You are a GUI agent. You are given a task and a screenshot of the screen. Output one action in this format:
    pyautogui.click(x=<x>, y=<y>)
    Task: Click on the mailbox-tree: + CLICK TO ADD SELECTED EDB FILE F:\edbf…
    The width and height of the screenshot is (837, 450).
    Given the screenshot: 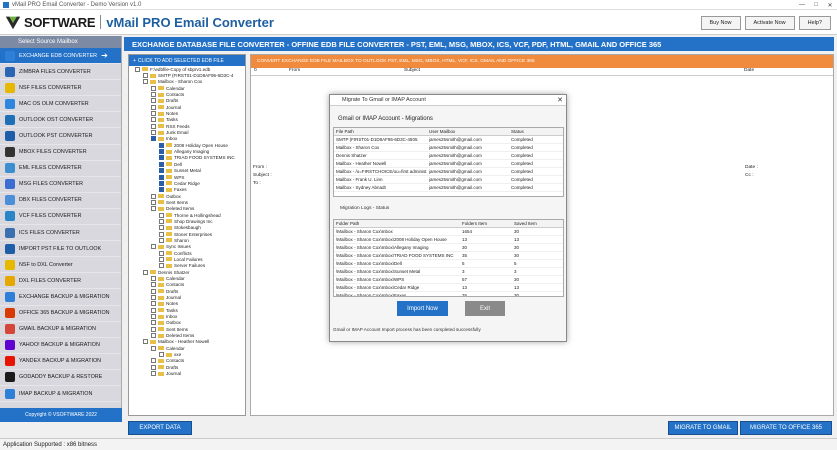 What is the action you would take?
    pyautogui.click(x=187, y=235)
    